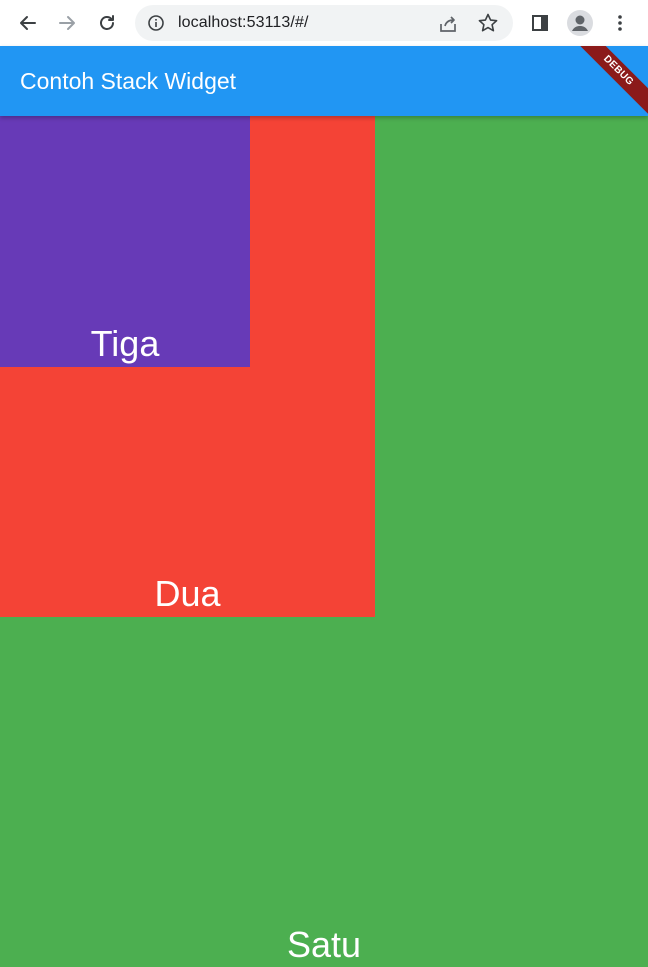 The image size is (648, 967). I want to click on label-tiga: Tiga, so click(125, 343).